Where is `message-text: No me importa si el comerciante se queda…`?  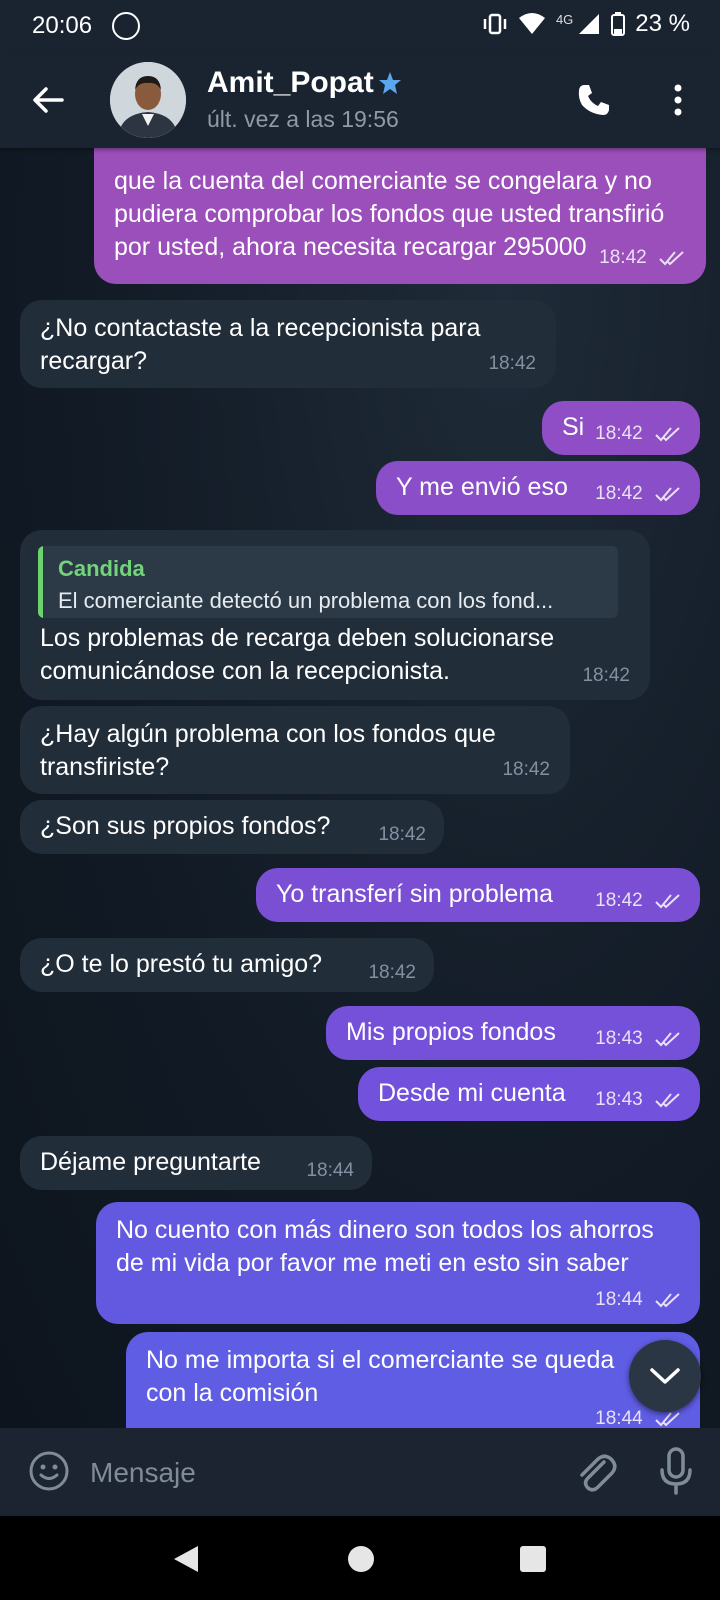
message-text: No me importa si el comerciante se queda… is located at coordinates (380, 1376).